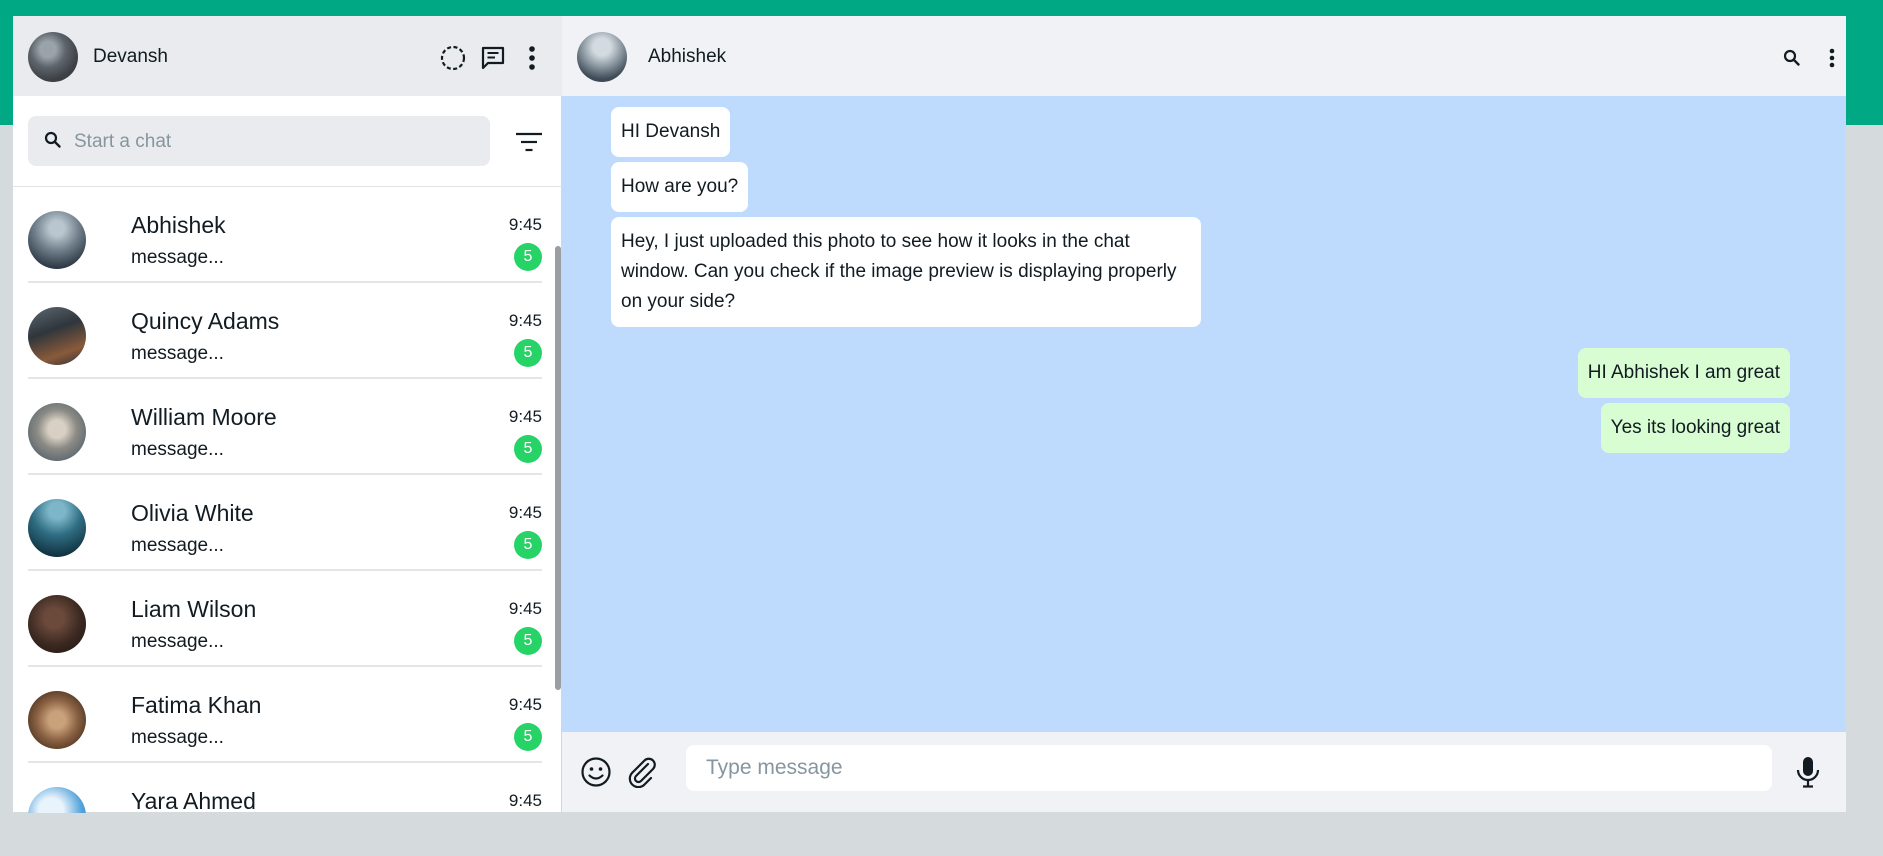 The image size is (1883, 856). Describe the element at coordinates (642, 772) in the screenshot. I see `attach-icon` at that location.